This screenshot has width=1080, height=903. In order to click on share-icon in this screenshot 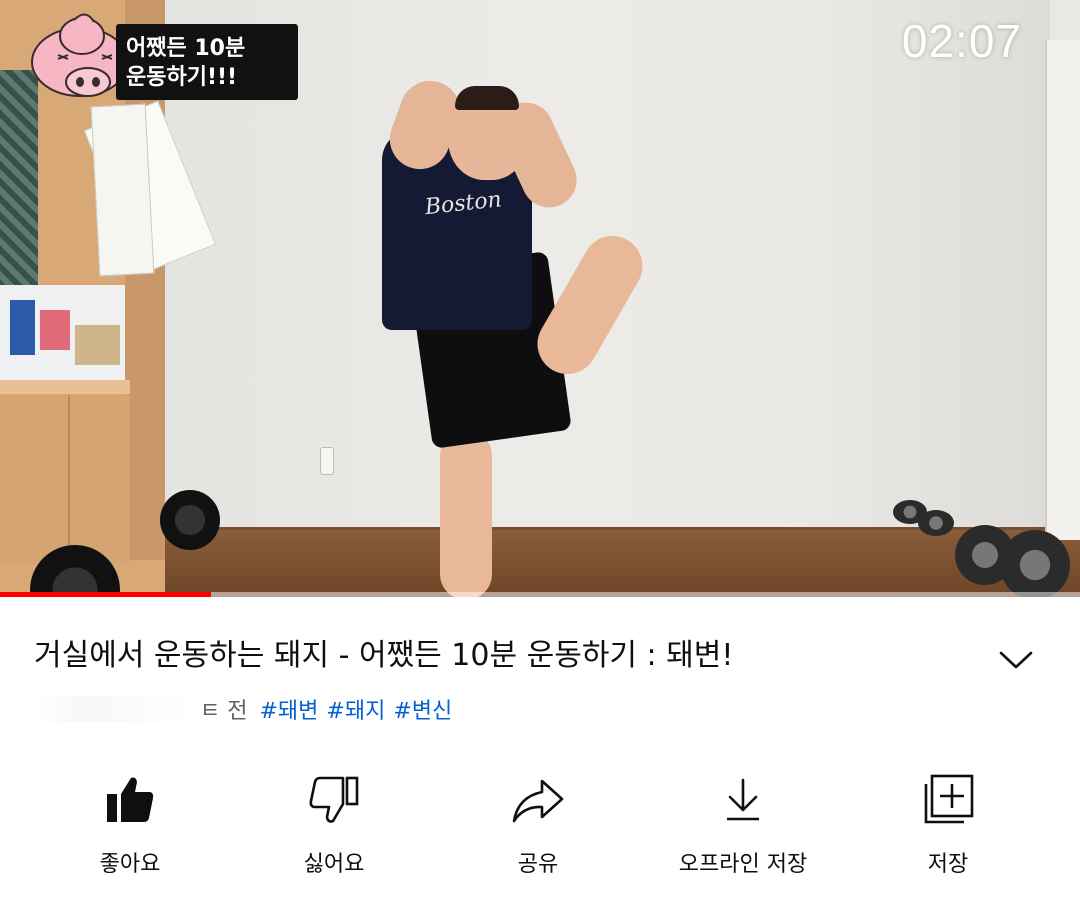, I will do `click(538, 801)`.